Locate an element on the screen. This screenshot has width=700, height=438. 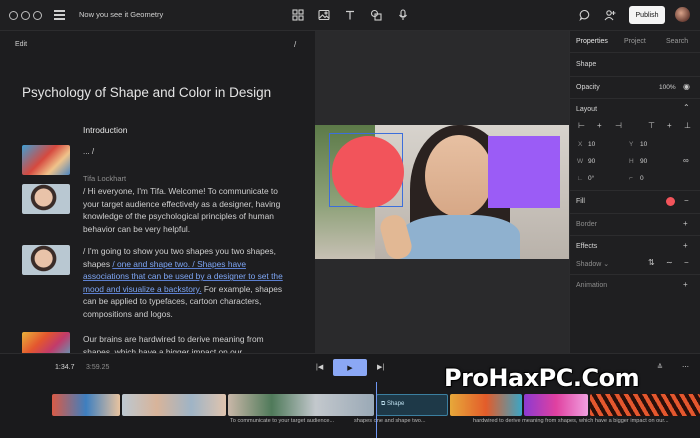
top-bar: Now you see it Geometry Publish is located at coordinates (350, 15).